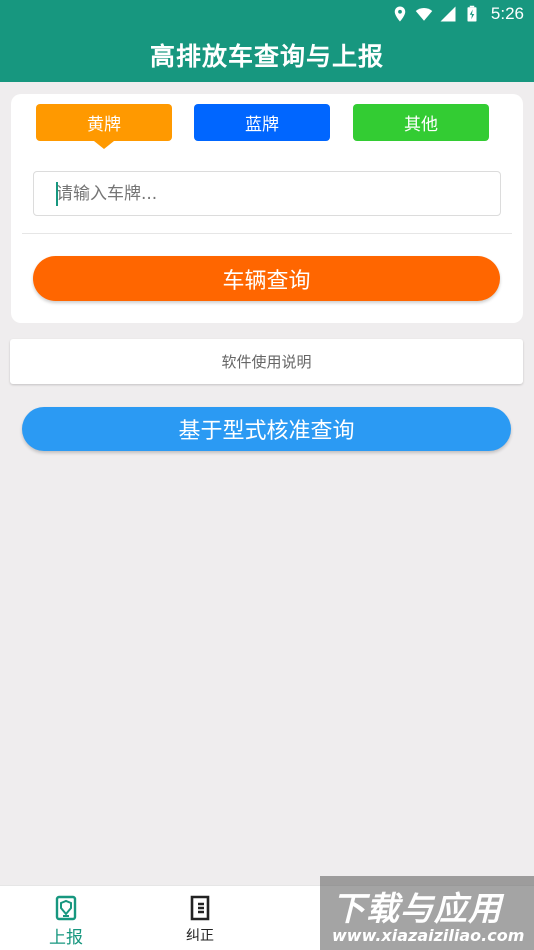 This screenshot has height=950, width=534. I want to click on tab-other-plate-label: 其他, so click(421, 125).